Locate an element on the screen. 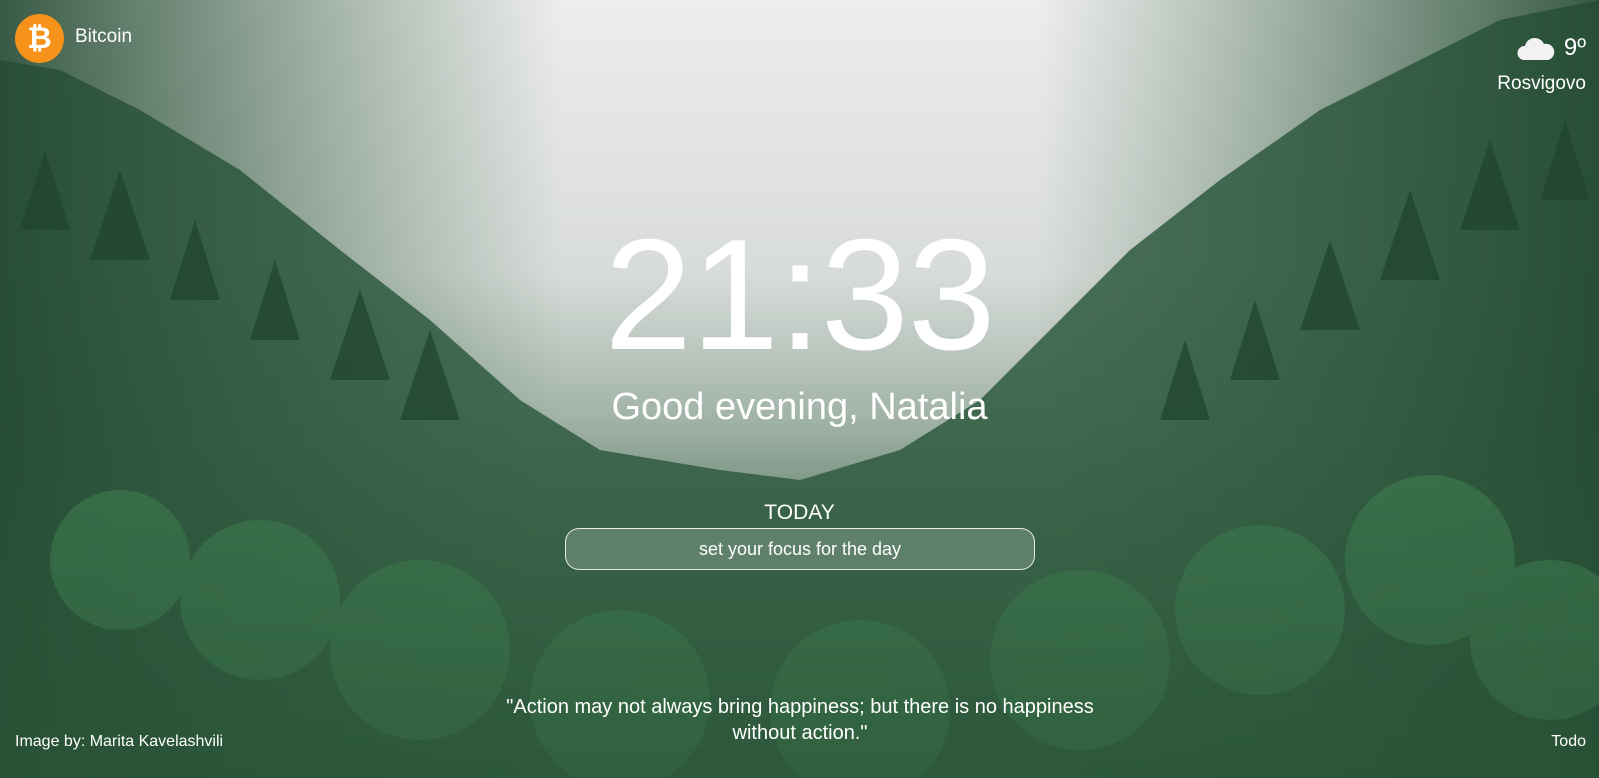  cloudy-night-icon is located at coordinates (1537, 48).